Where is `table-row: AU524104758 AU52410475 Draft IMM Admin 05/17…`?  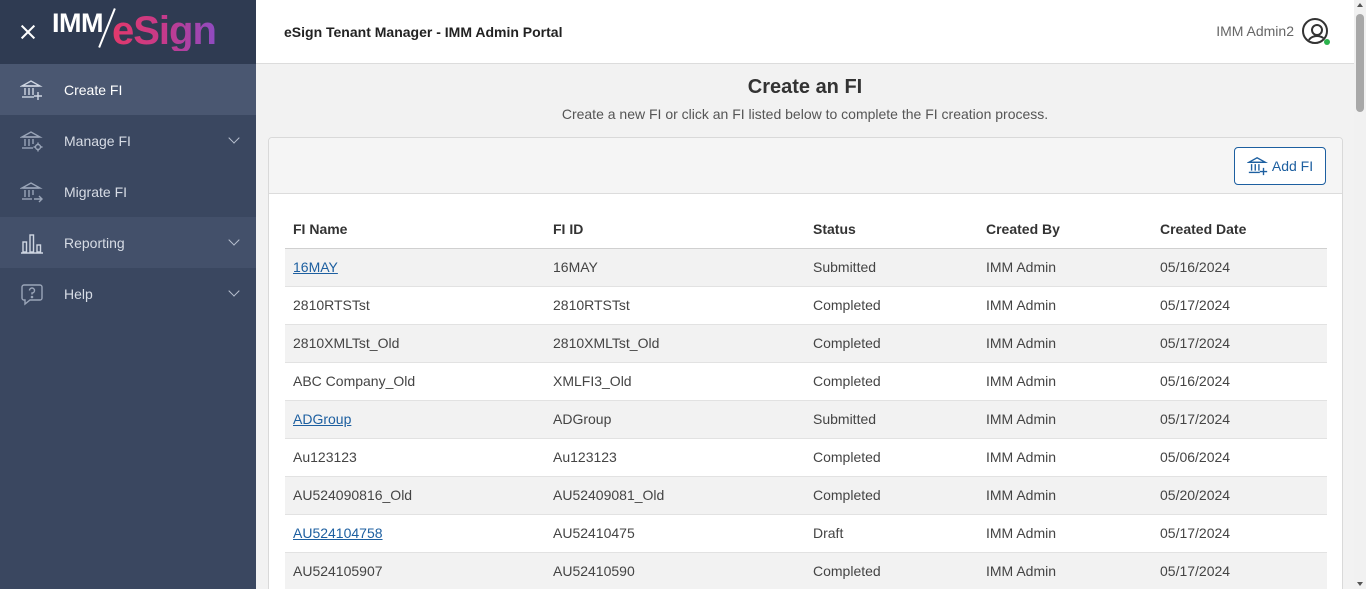 table-row: AU524104758 AU52410475 Draft IMM Admin 05/17… is located at coordinates (806, 533).